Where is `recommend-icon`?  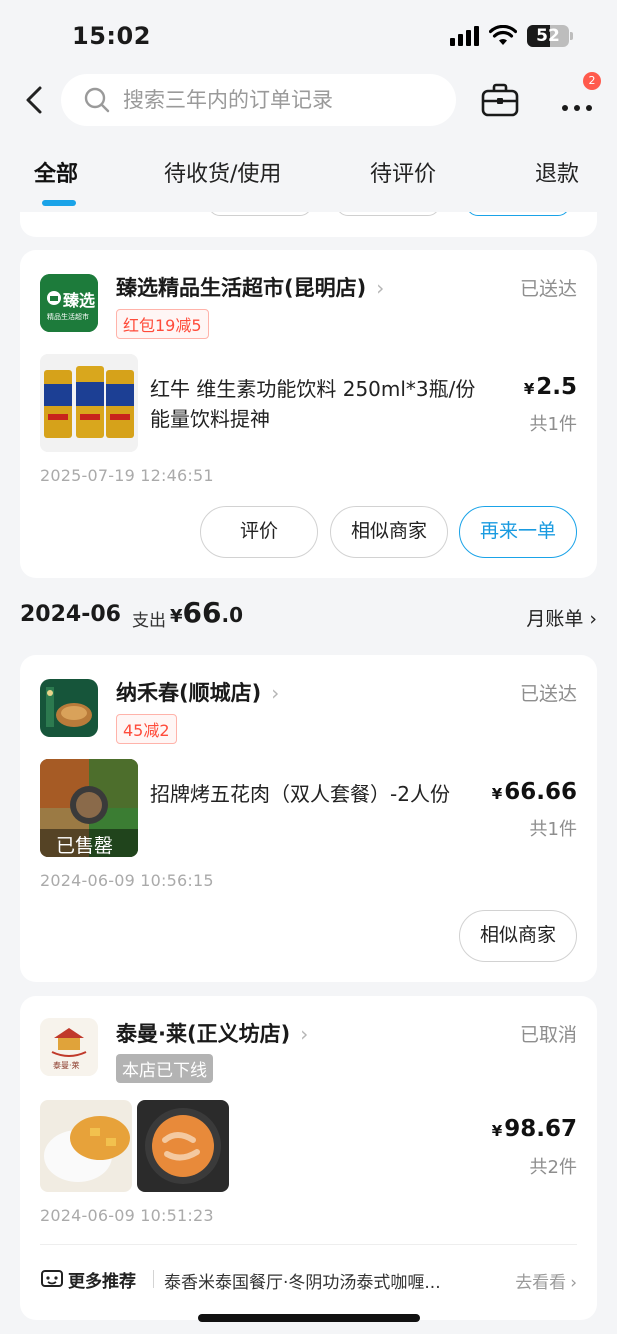
recommend-icon is located at coordinates (52, 1278).